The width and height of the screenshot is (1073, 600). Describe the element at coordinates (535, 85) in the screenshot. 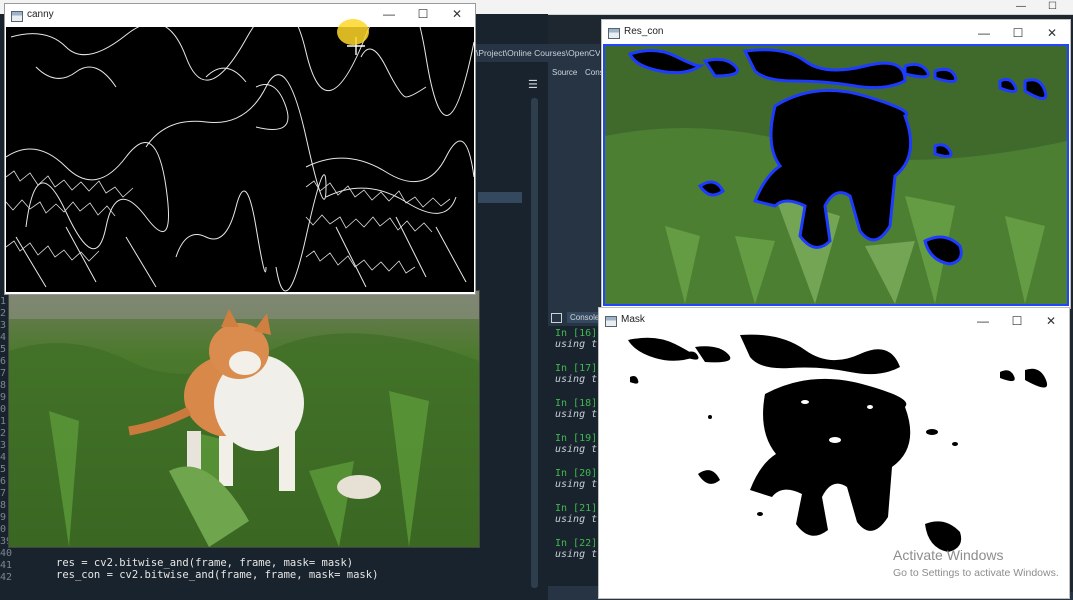

I see `hamburger-menu-icon: ☰` at that location.